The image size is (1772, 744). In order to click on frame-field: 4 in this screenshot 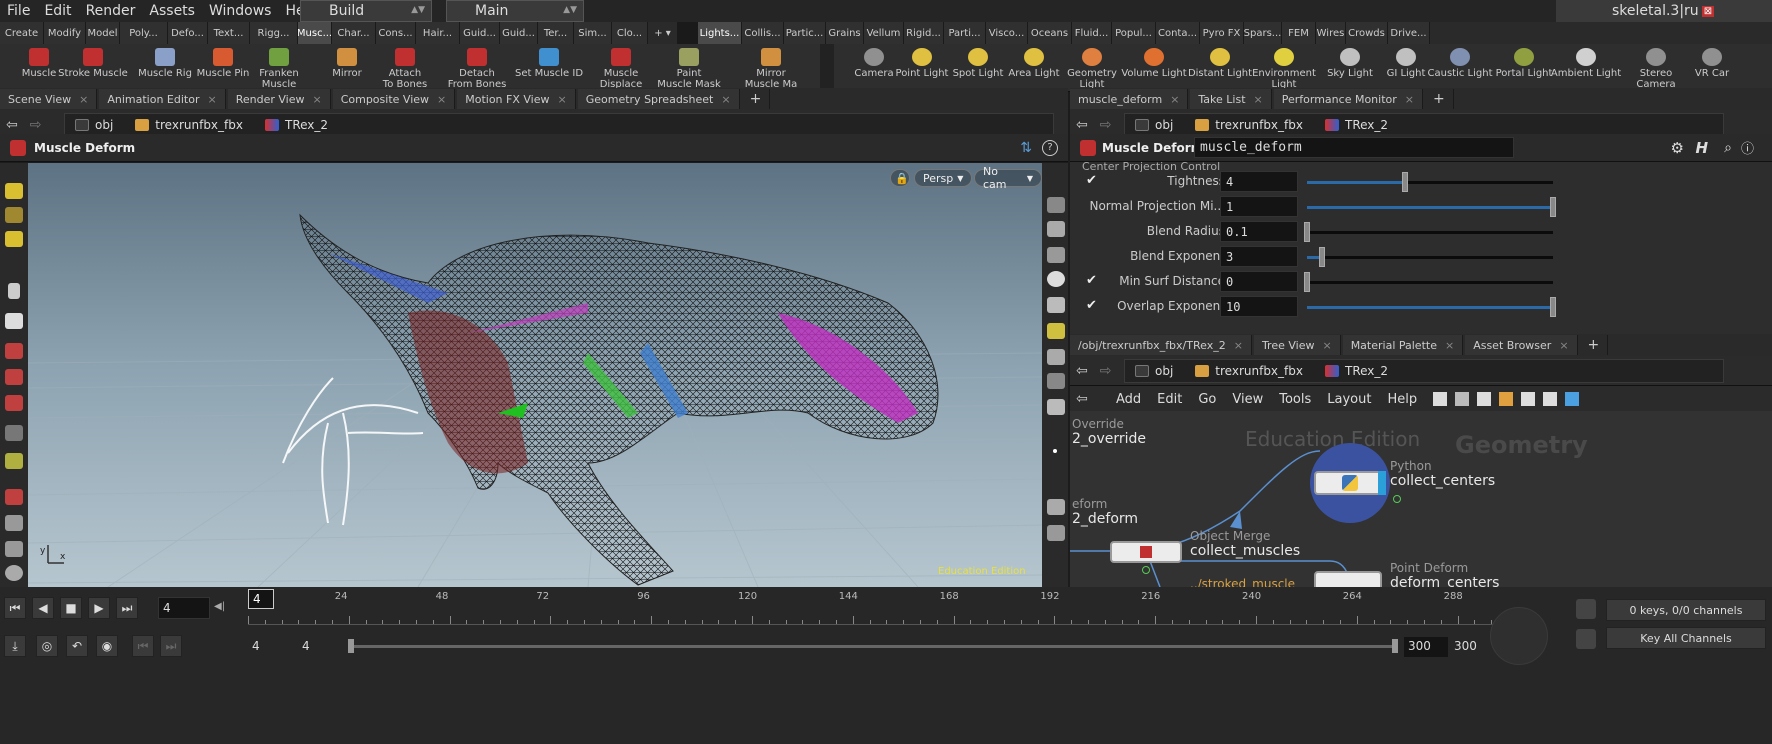, I will do `click(184, 608)`.